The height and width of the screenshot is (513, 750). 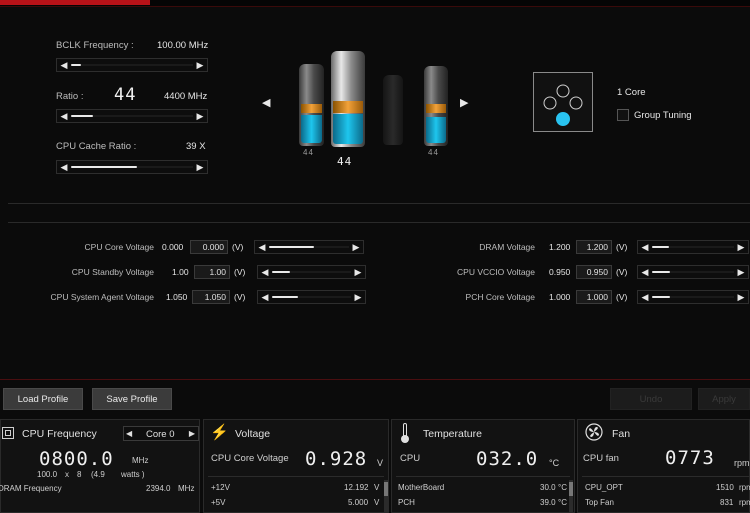 I want to click on dram-voltage-label: DRAM Voltage, so click(x=507, y=247).